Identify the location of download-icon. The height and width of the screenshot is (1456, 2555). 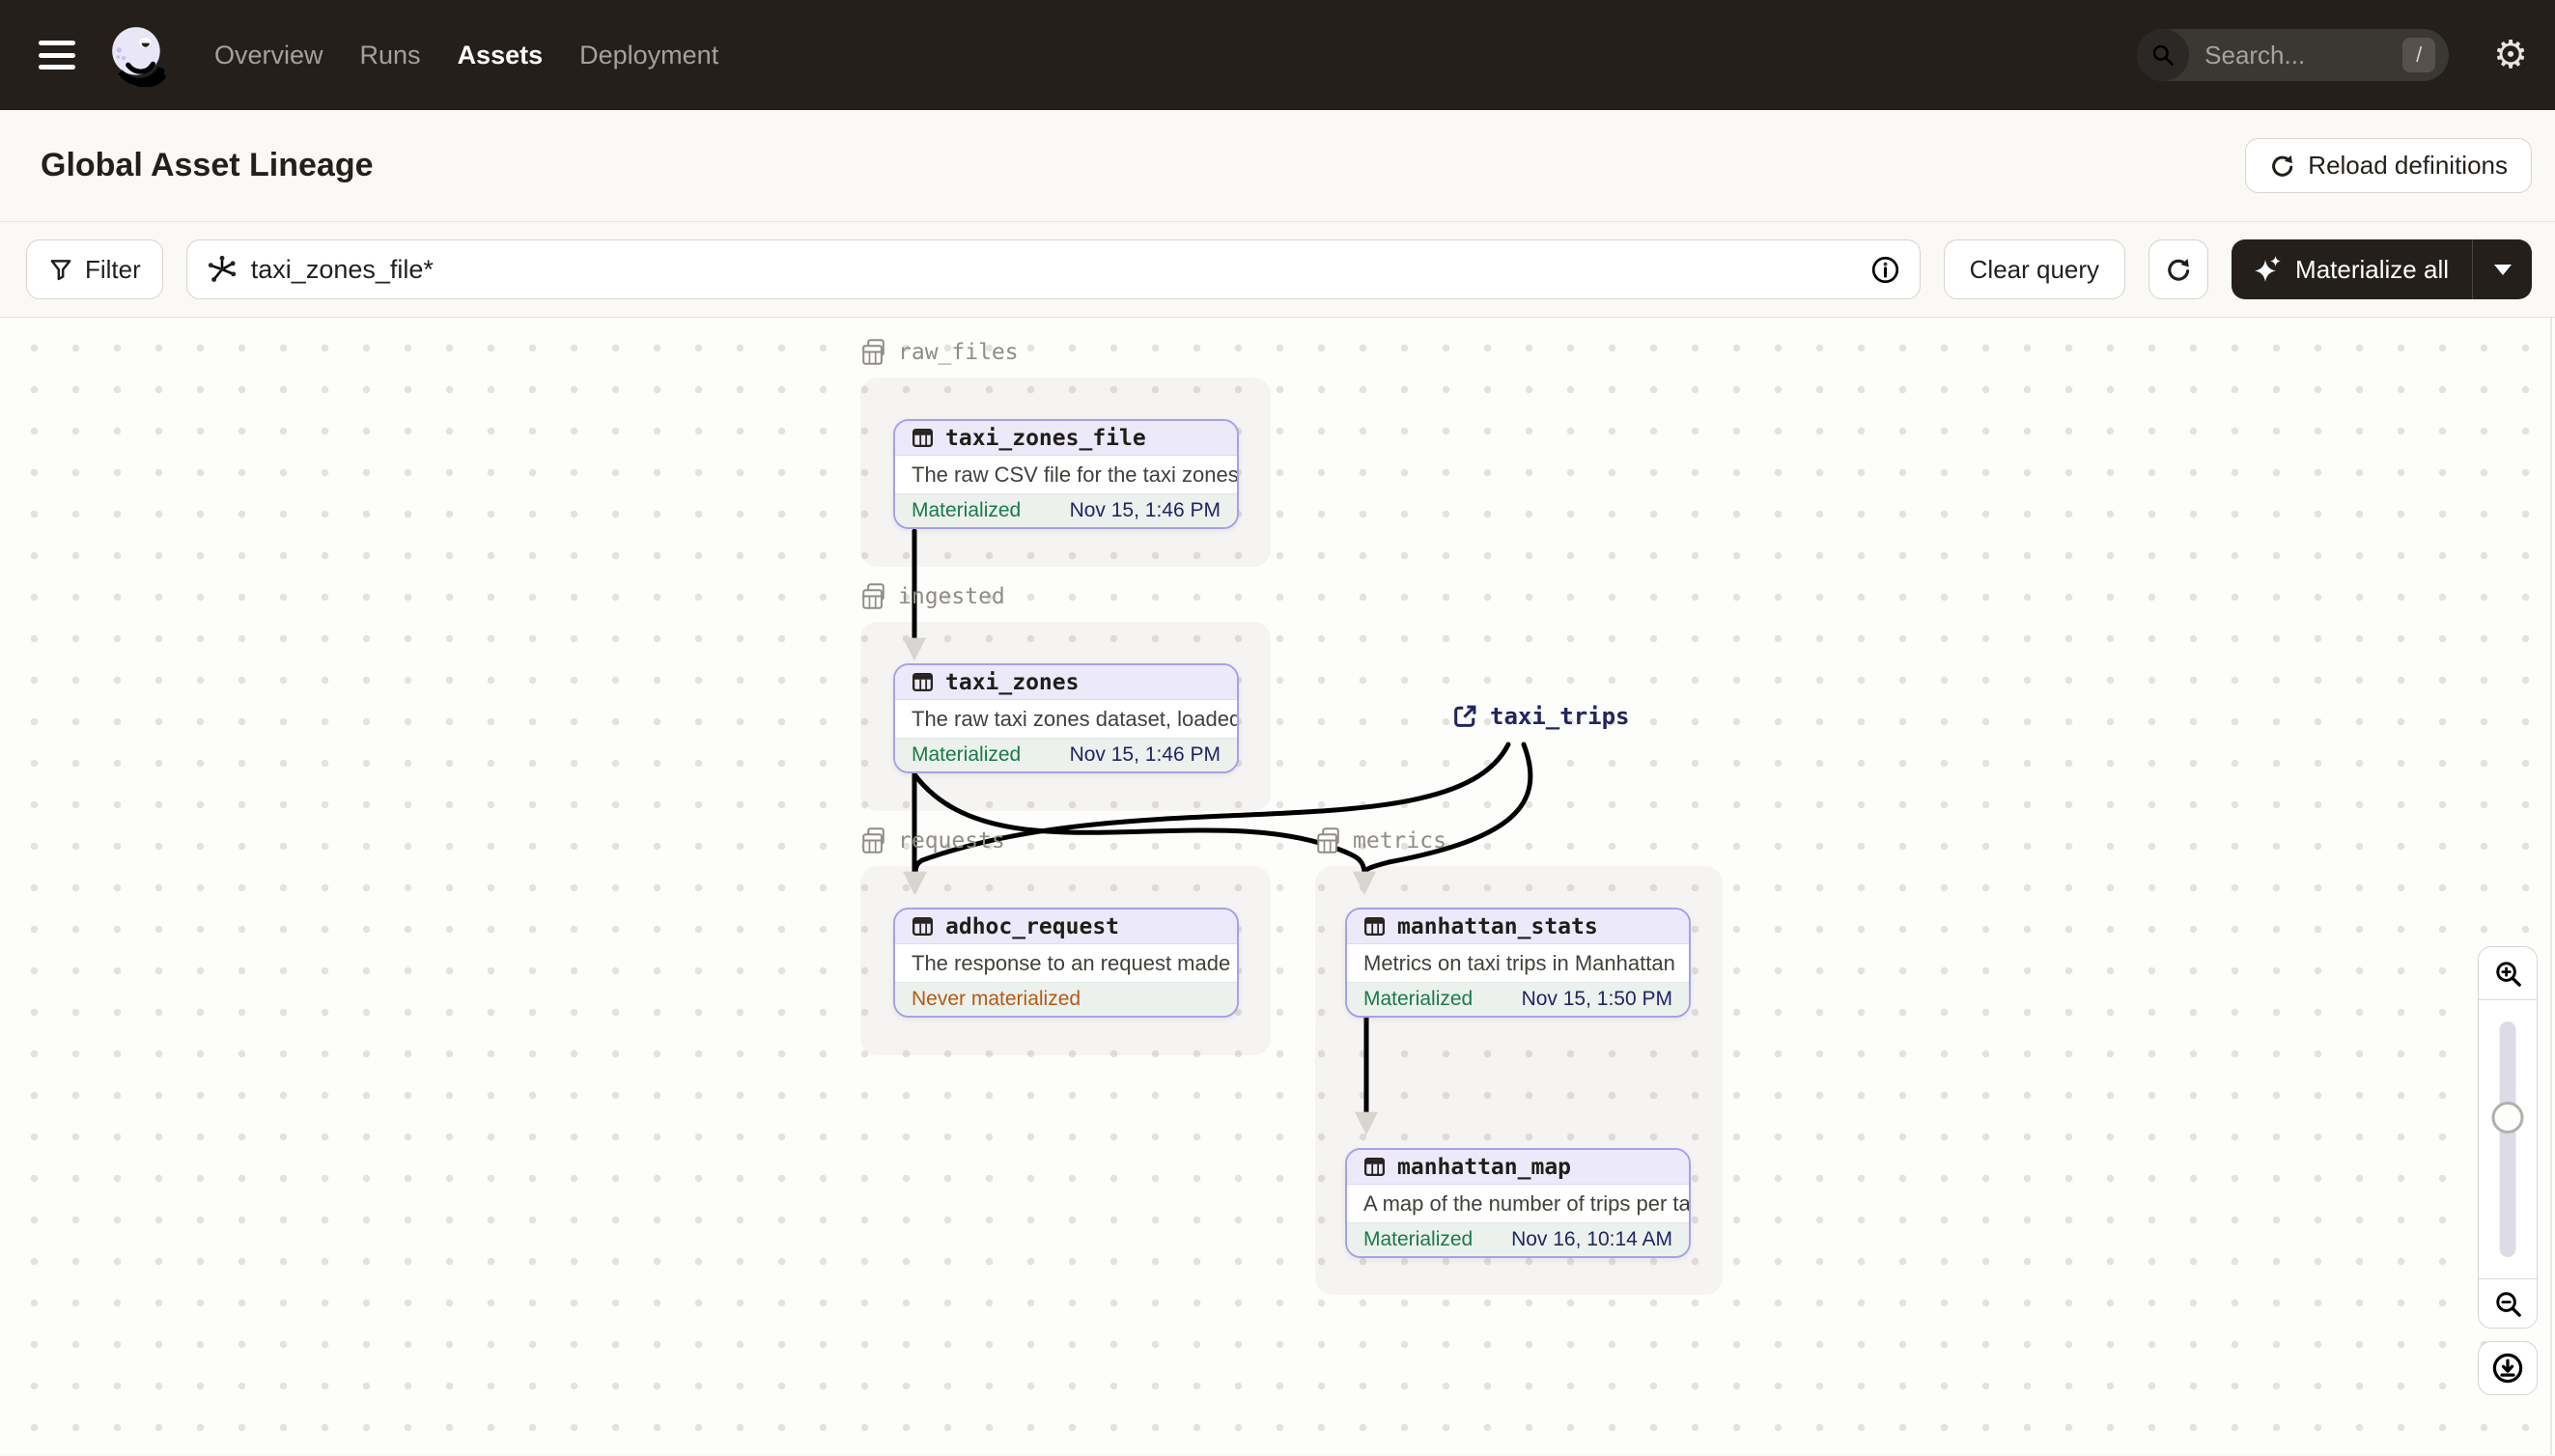
(2507, 1369).